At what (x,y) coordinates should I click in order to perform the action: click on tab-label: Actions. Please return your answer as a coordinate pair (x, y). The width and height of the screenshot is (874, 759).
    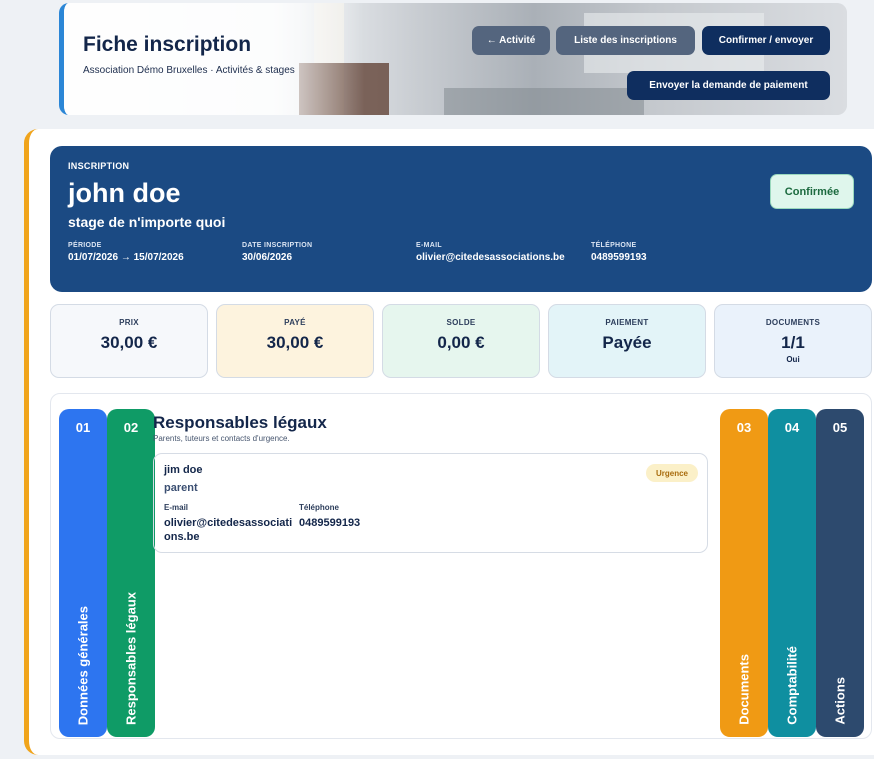
    Looking at the image, I should click on (840, 701).